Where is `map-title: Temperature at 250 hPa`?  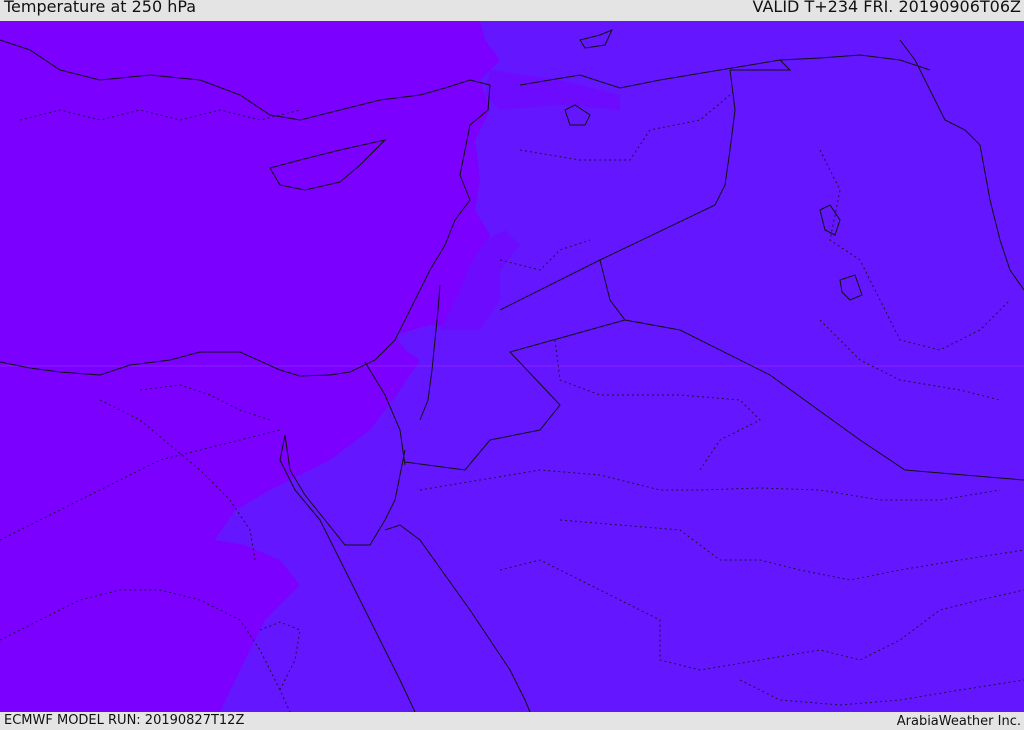
map-title: Temperature at 250 hPa is located at coordinates (100, 8).